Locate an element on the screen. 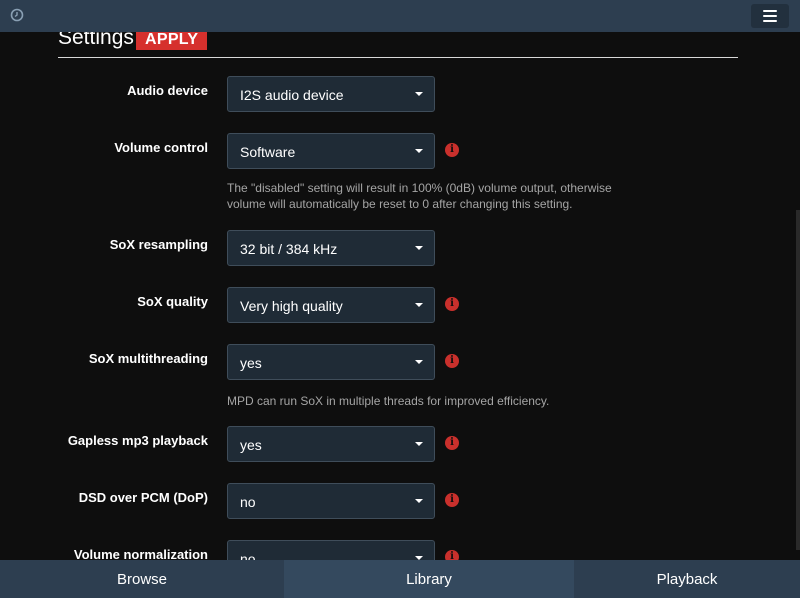 The image size is (800, 598). volume-normalization-label: Volume normalization is located at coordinates (140, 553).